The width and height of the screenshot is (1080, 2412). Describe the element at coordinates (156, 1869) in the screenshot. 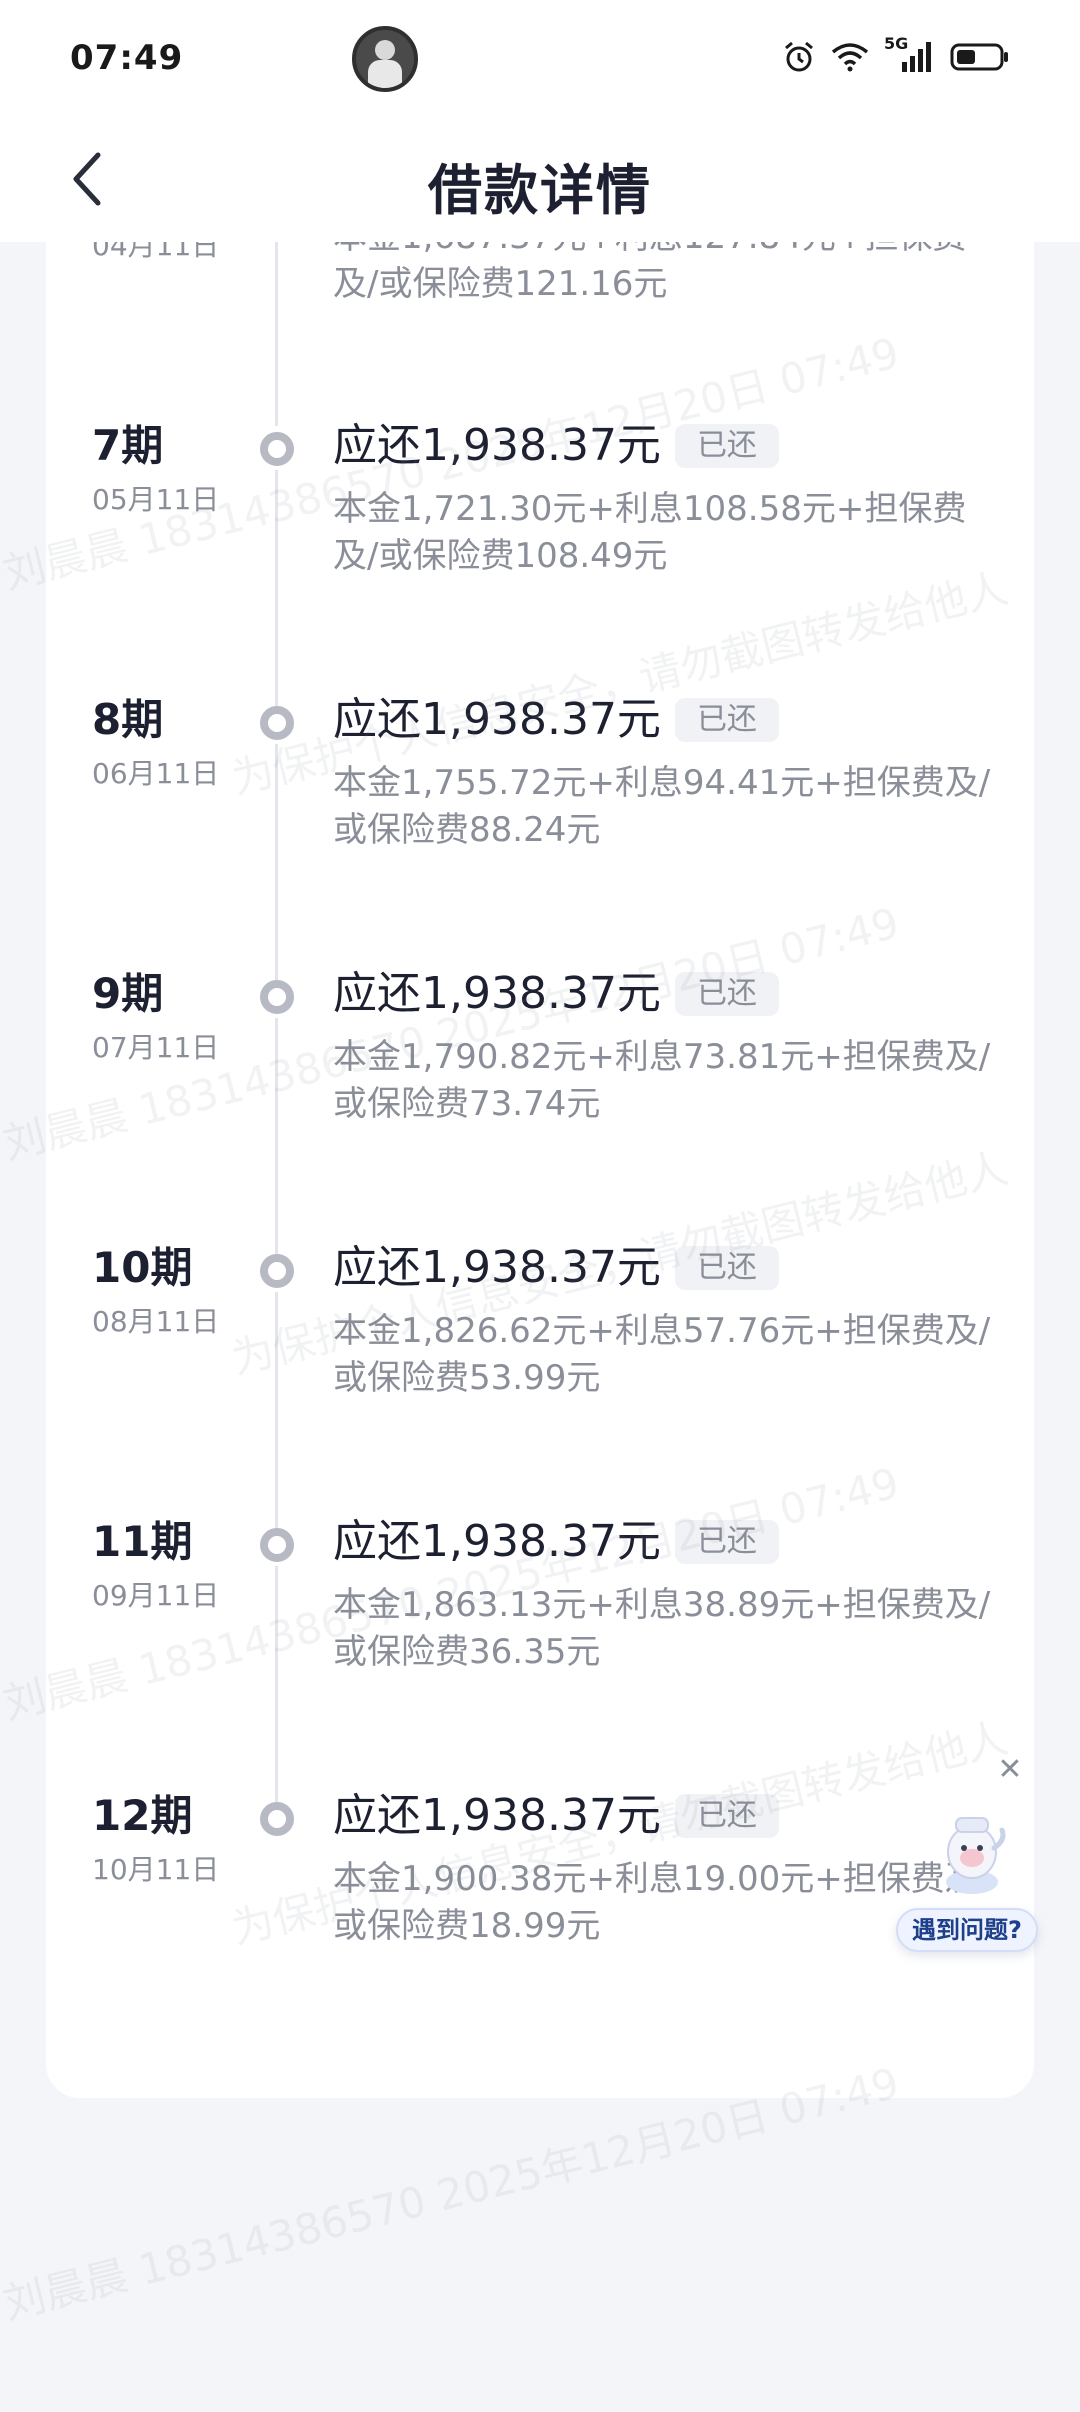

I see `period-date: 10月11日` at that location.